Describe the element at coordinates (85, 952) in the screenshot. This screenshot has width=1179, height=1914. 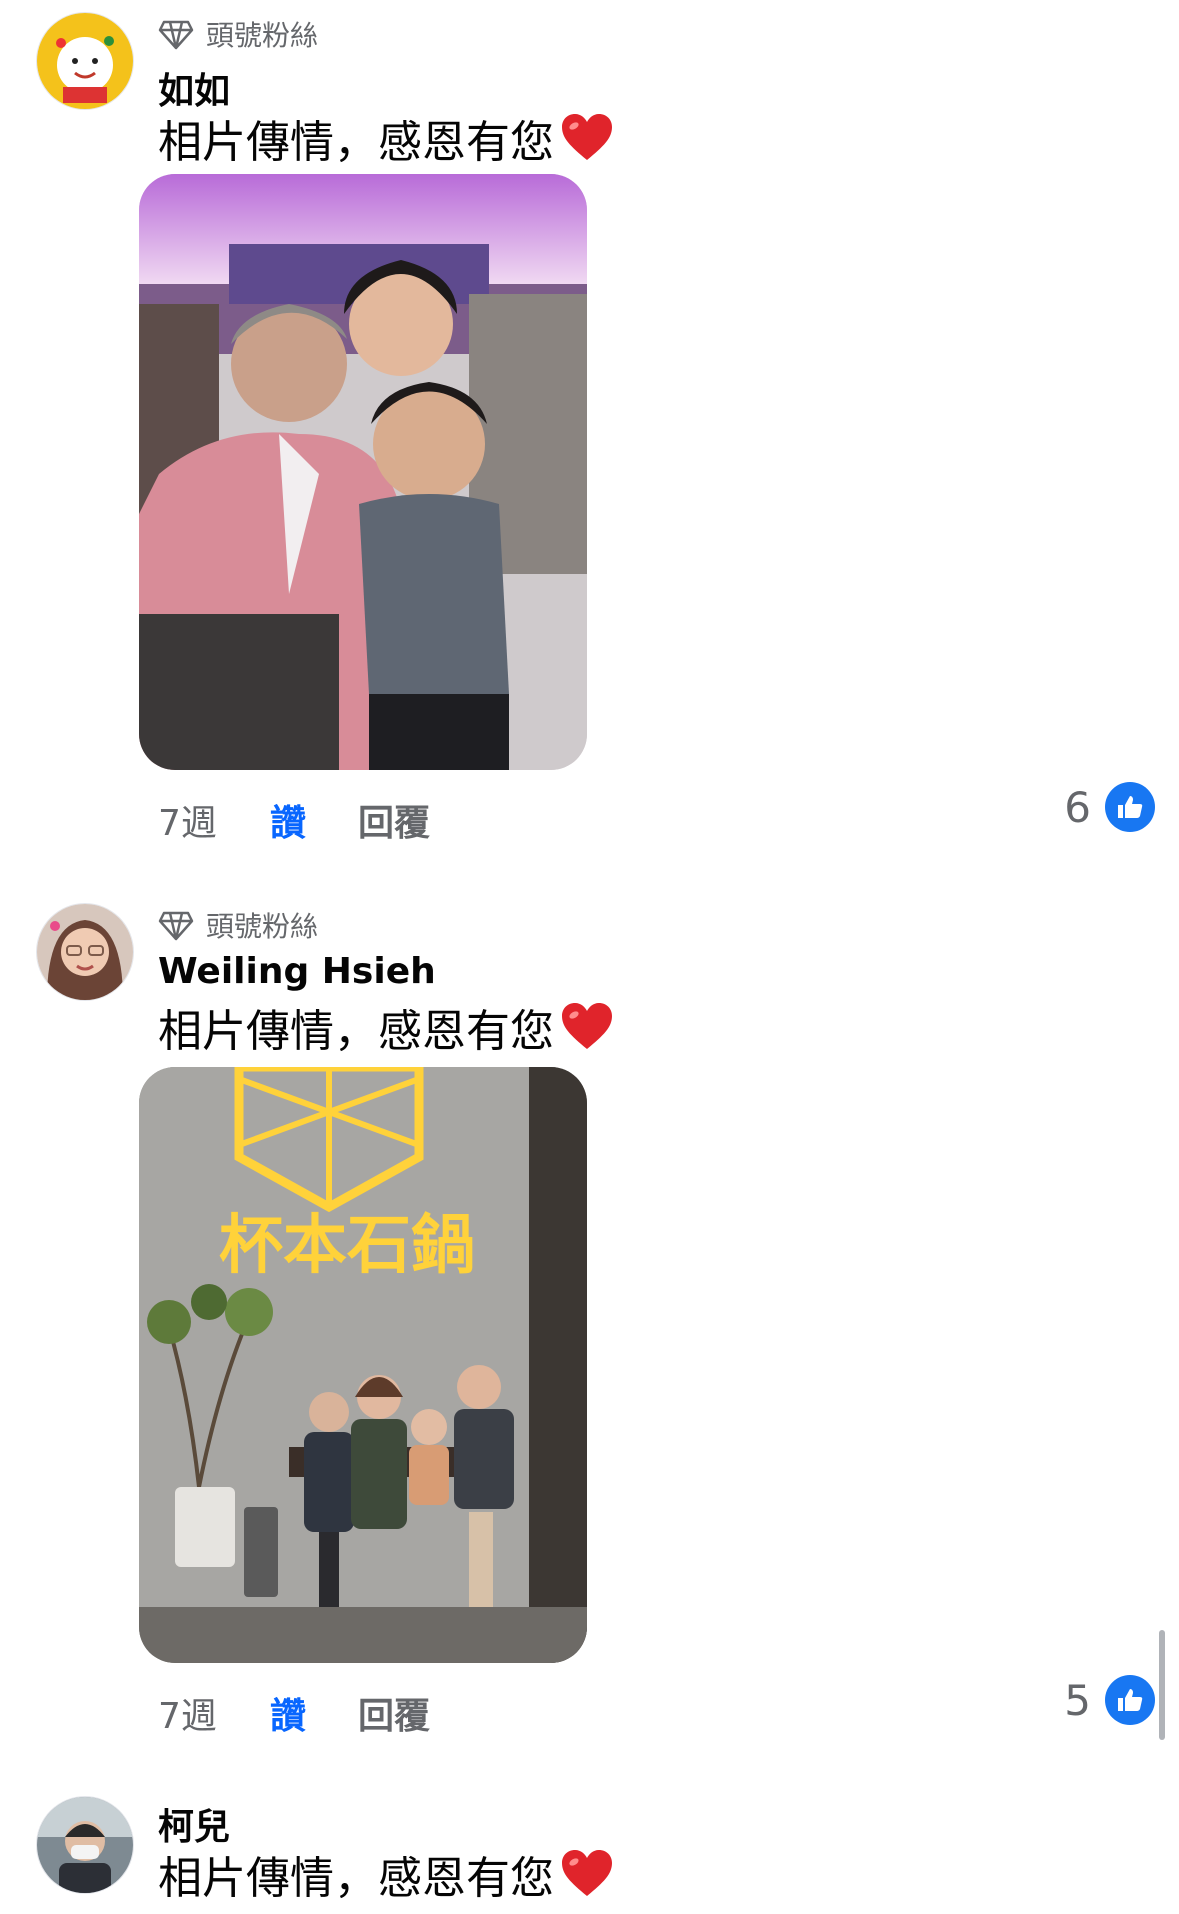
I see `avatar-weiling-hsieh` at that location.